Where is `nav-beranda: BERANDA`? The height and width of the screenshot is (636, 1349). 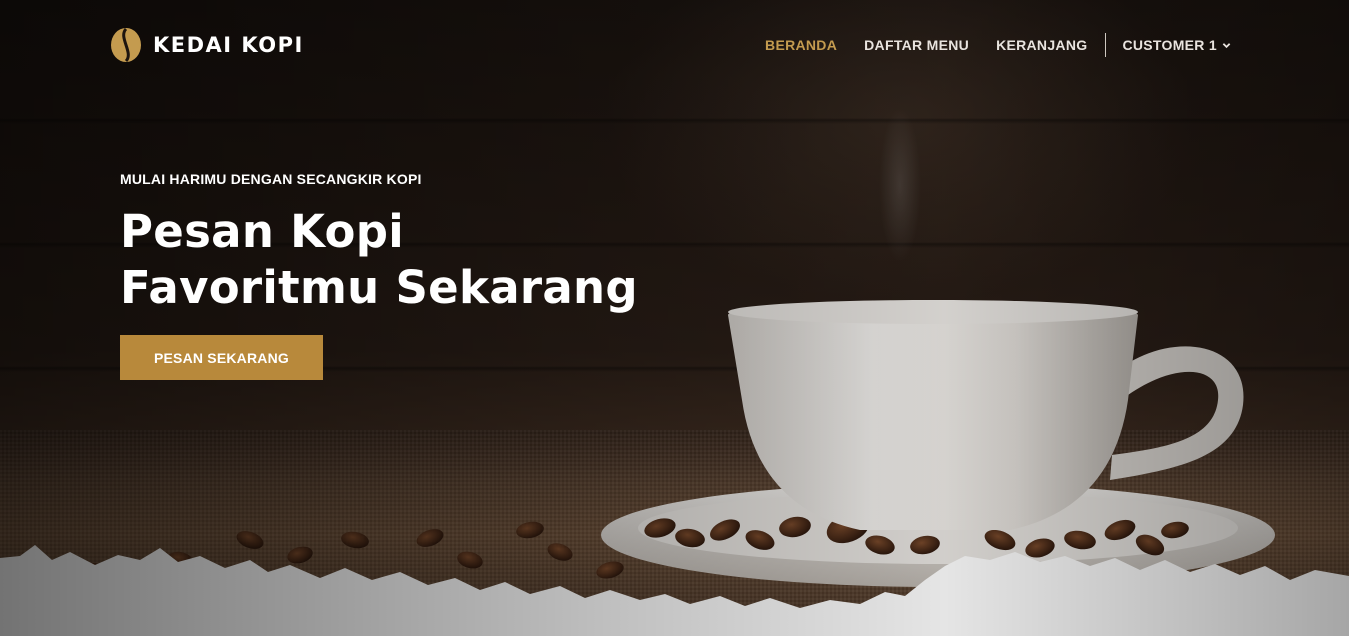
nav-beranda: BERANDA is located at coordinates (801, 45).